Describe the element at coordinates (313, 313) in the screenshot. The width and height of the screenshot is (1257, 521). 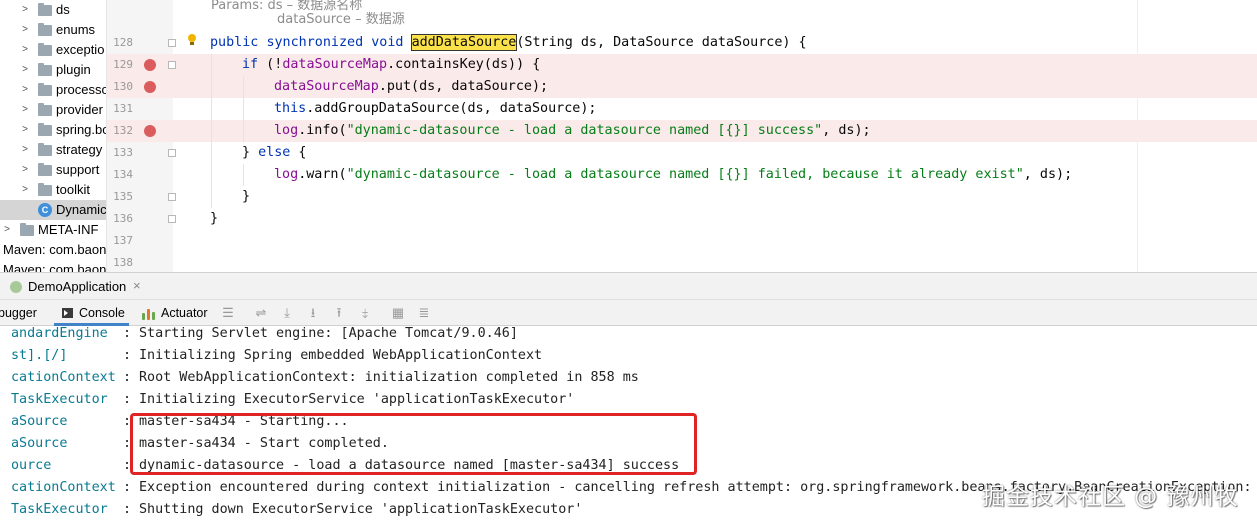
I see `download-icon: ⭳` at that location.